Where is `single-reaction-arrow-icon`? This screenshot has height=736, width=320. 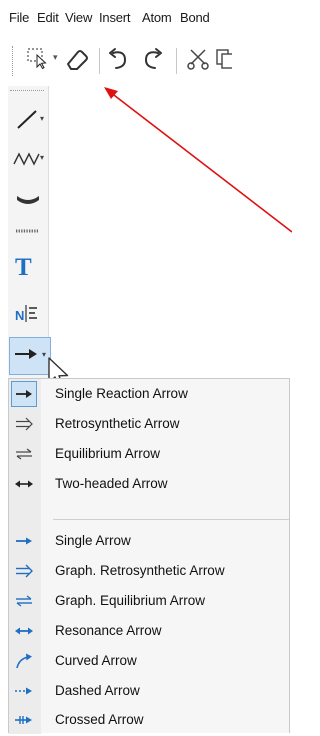 single-reaction-arrow-icon is located at coordinates (24, 394).